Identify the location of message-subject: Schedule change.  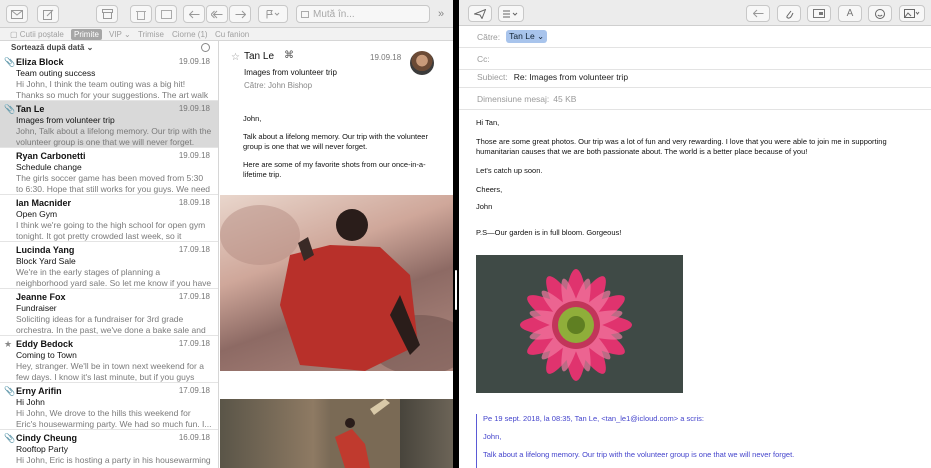
(49, 167).